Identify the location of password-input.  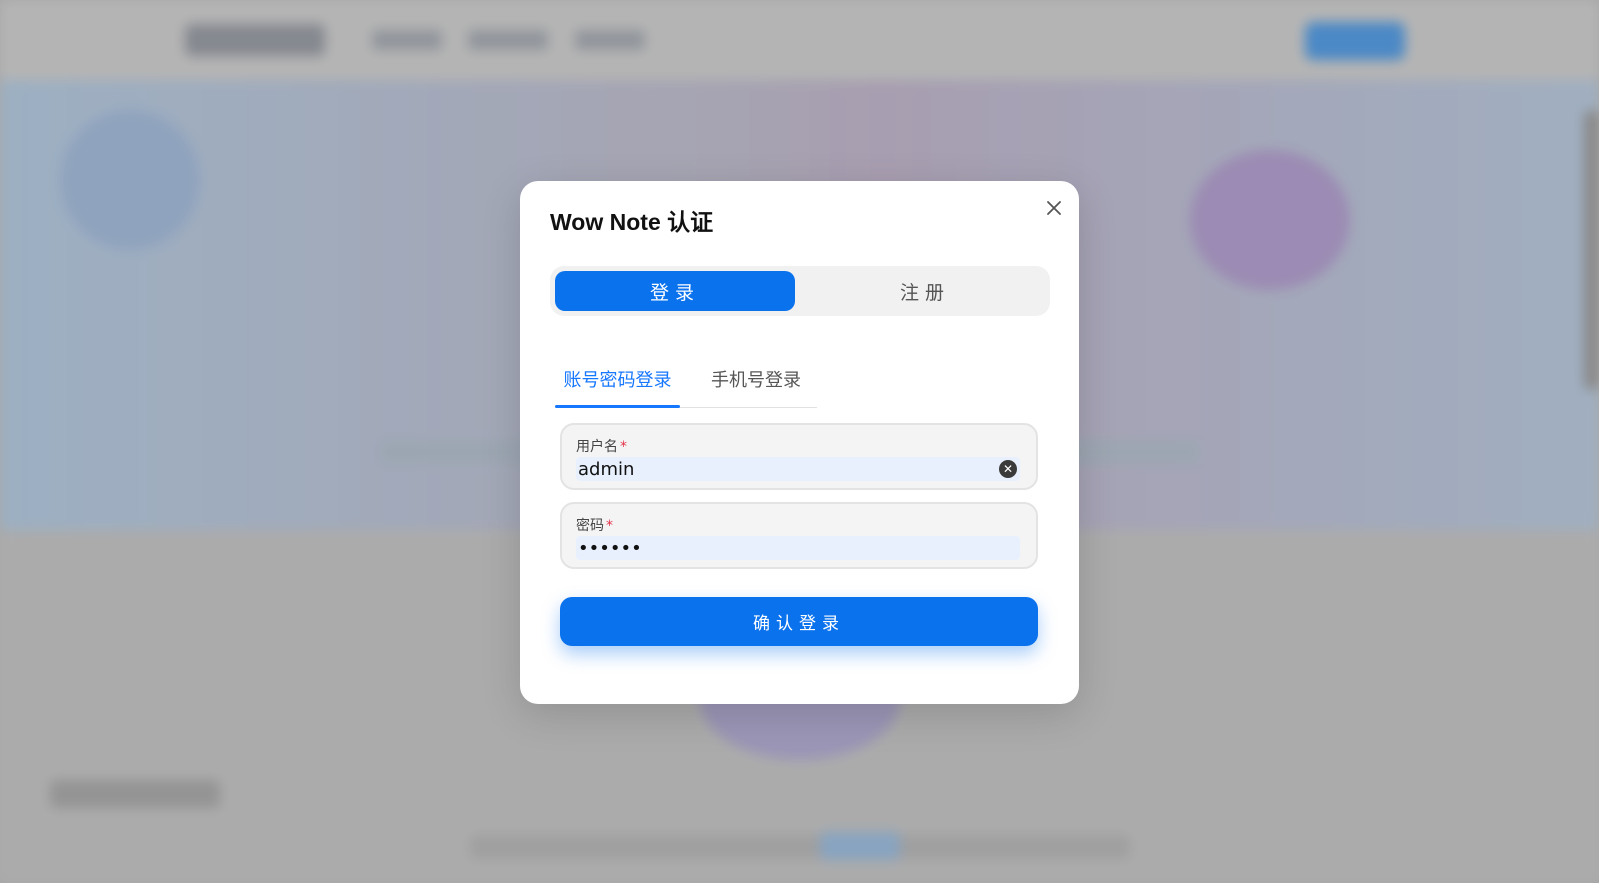
(798, 548).